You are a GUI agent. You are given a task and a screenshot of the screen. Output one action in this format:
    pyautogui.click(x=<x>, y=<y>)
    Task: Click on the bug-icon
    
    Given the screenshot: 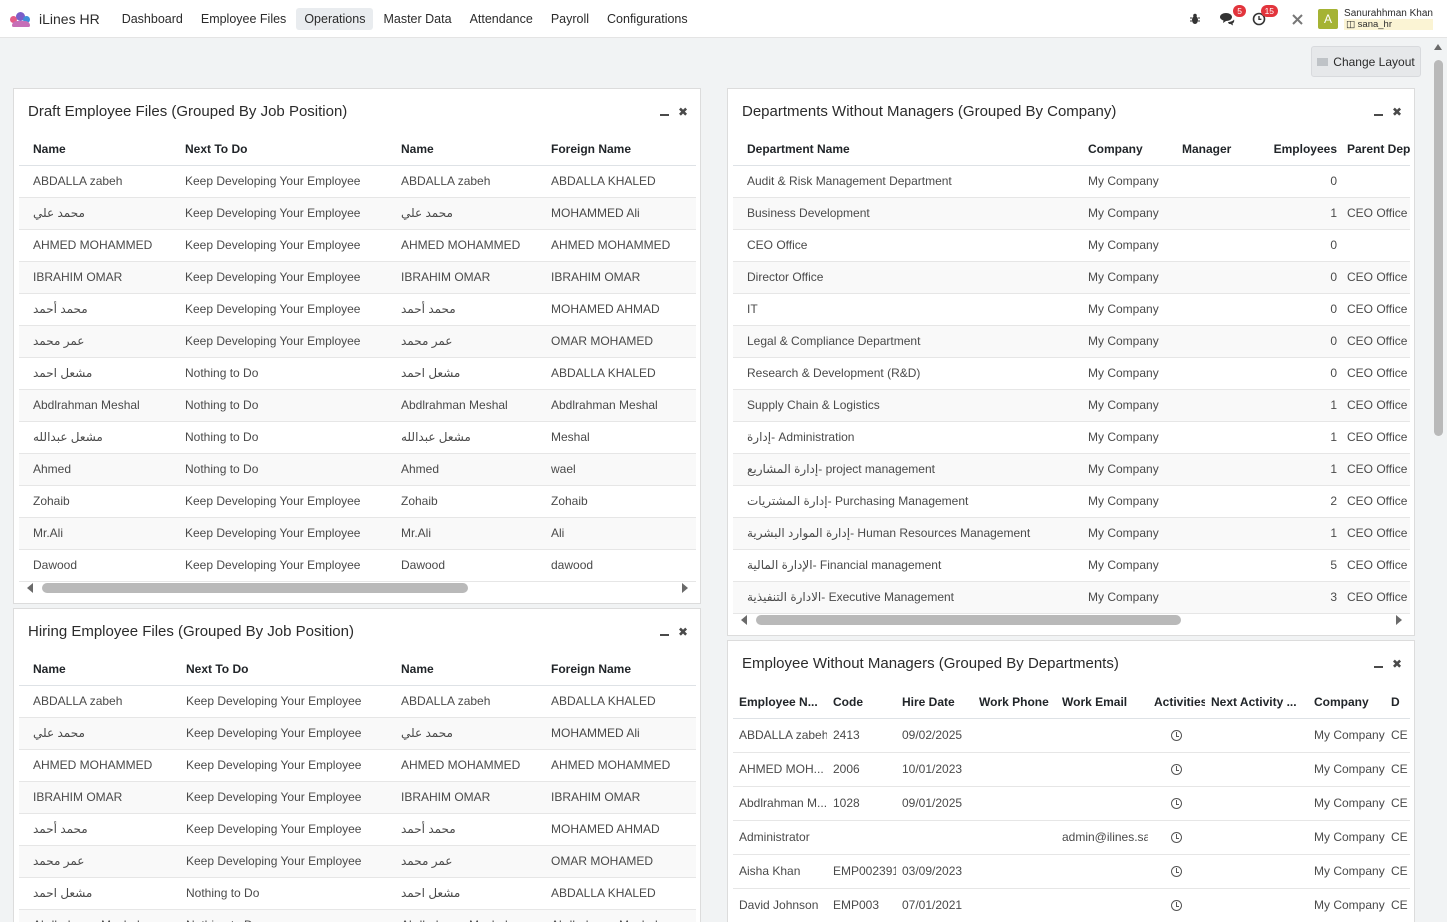 What is the action you would take?
    pyautogui.click(x=1195, y=19)
    